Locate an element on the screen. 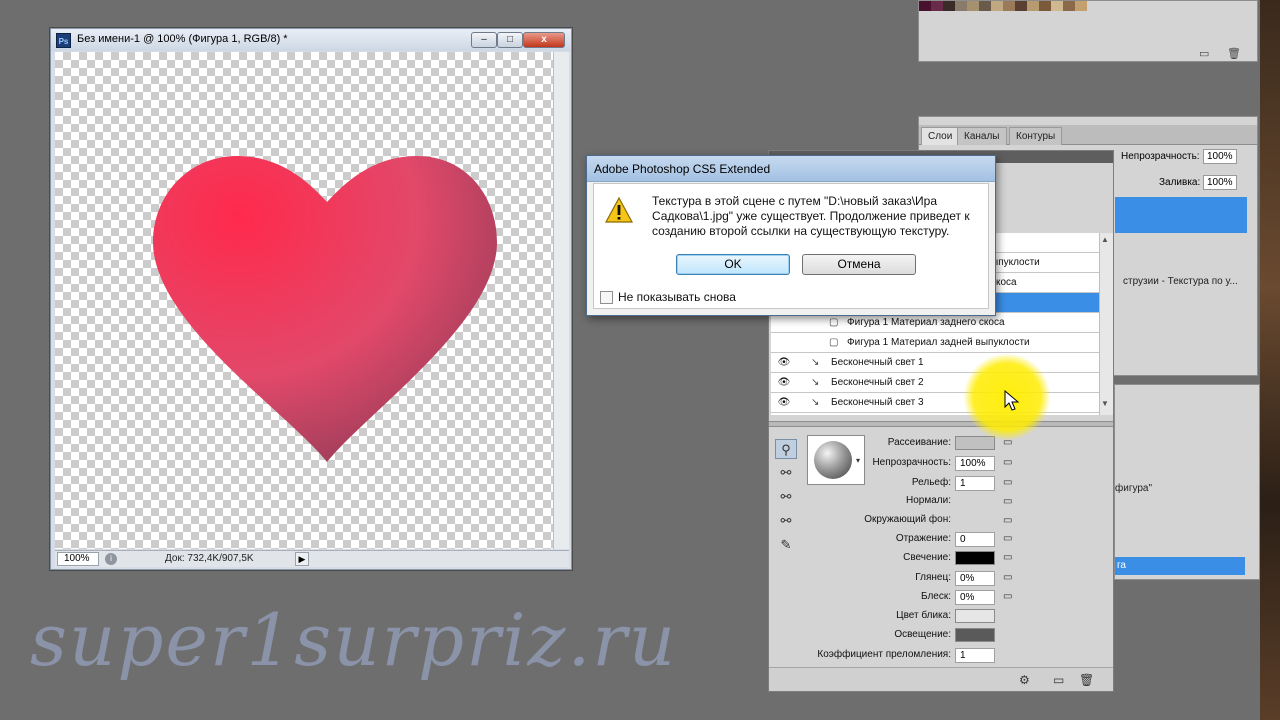  environment-label: Окружающий фон: is located at coordinates (907, 519).